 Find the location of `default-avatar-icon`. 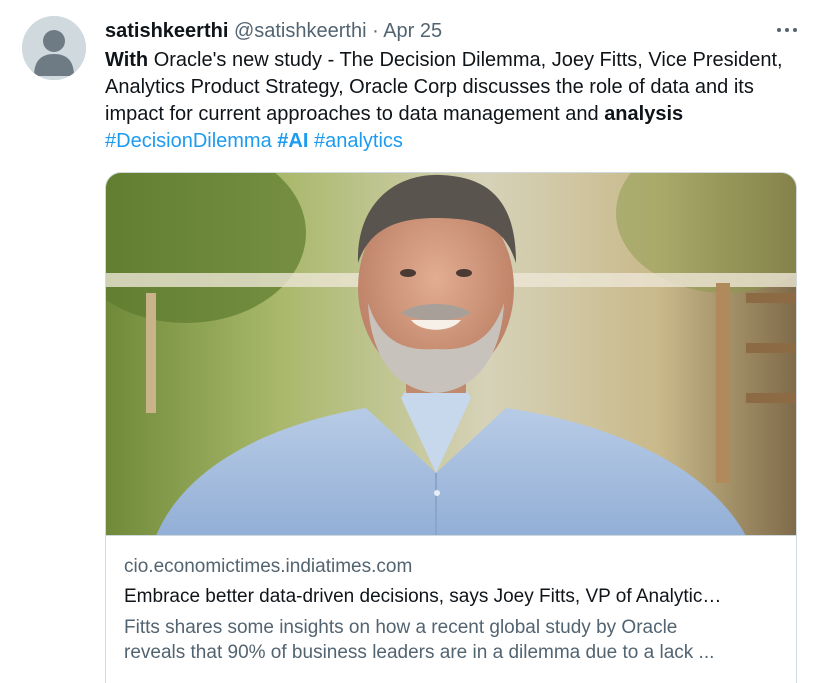

default-avatar-icon is located at coordinates (54, 48).